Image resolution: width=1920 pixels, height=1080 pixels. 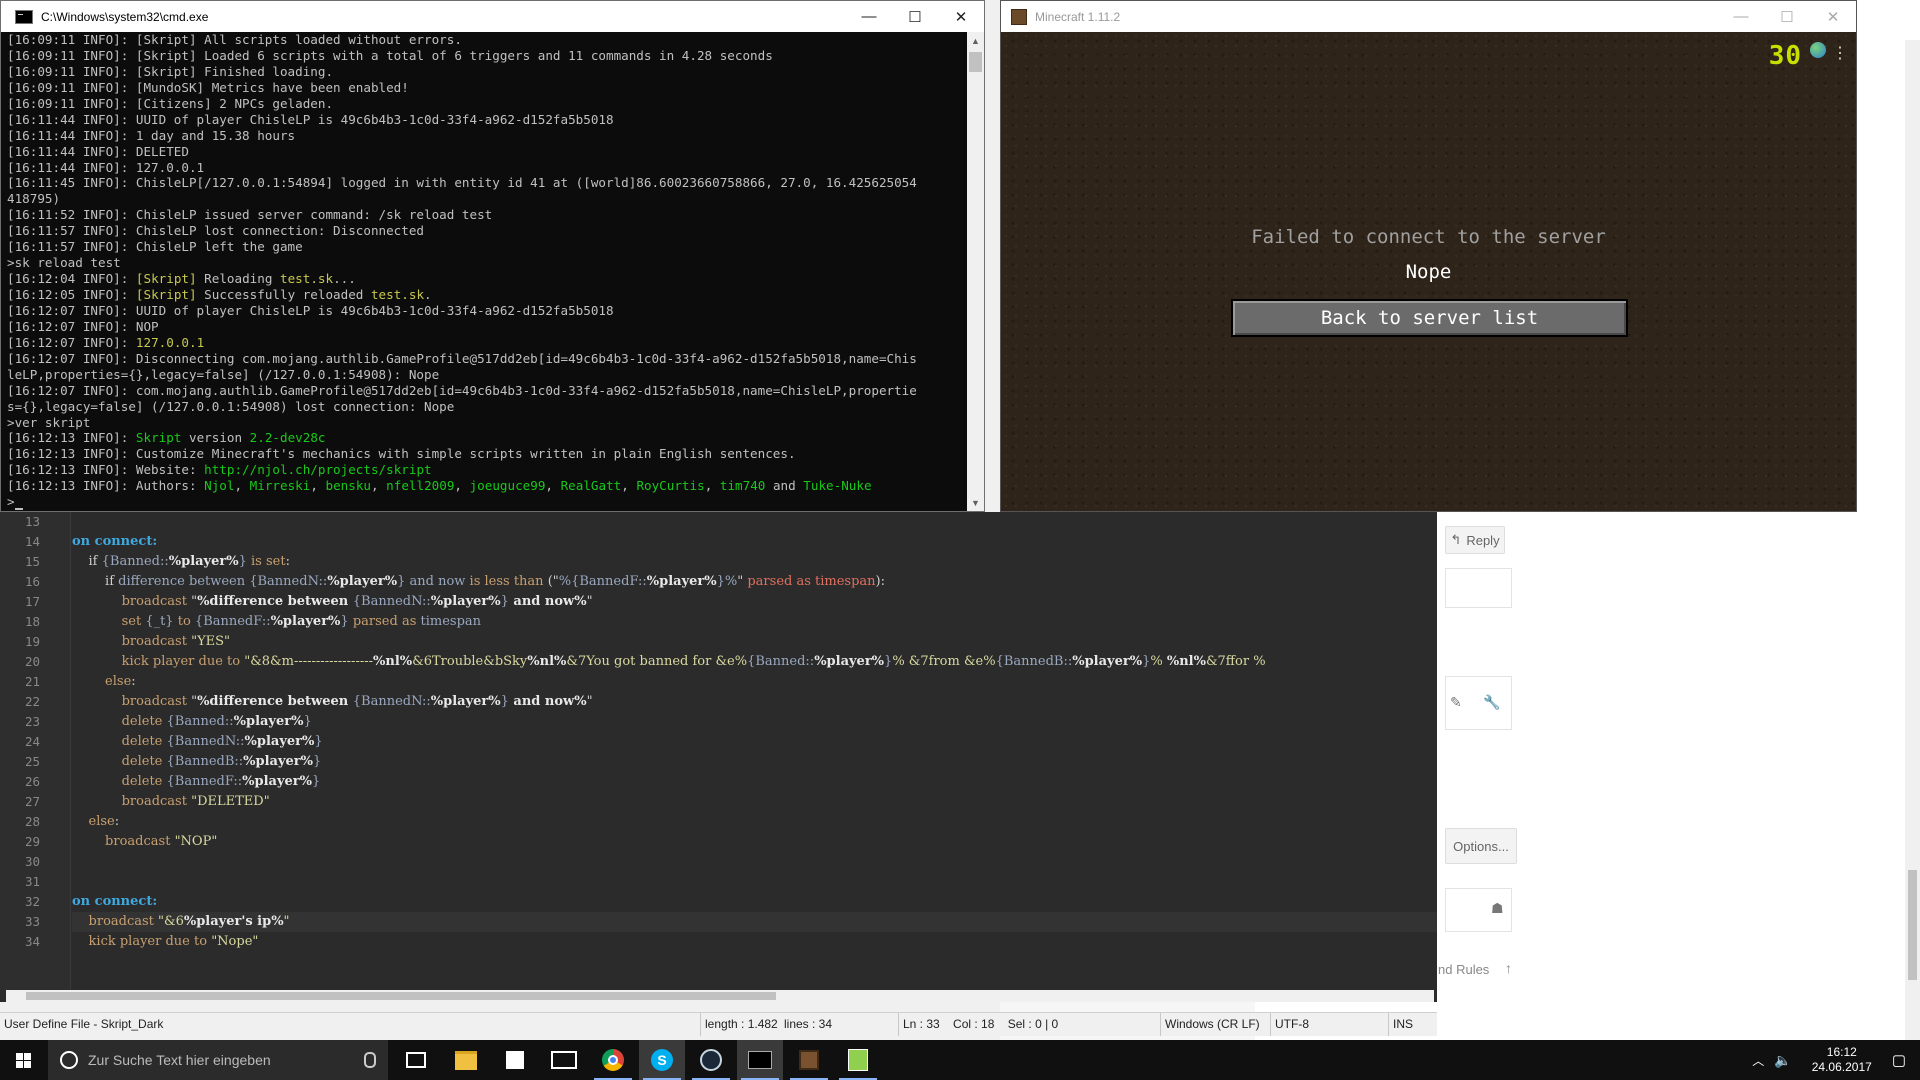 I want to click on code-line: if {Banned::%player%} is set:, so click(x=754, y=562).